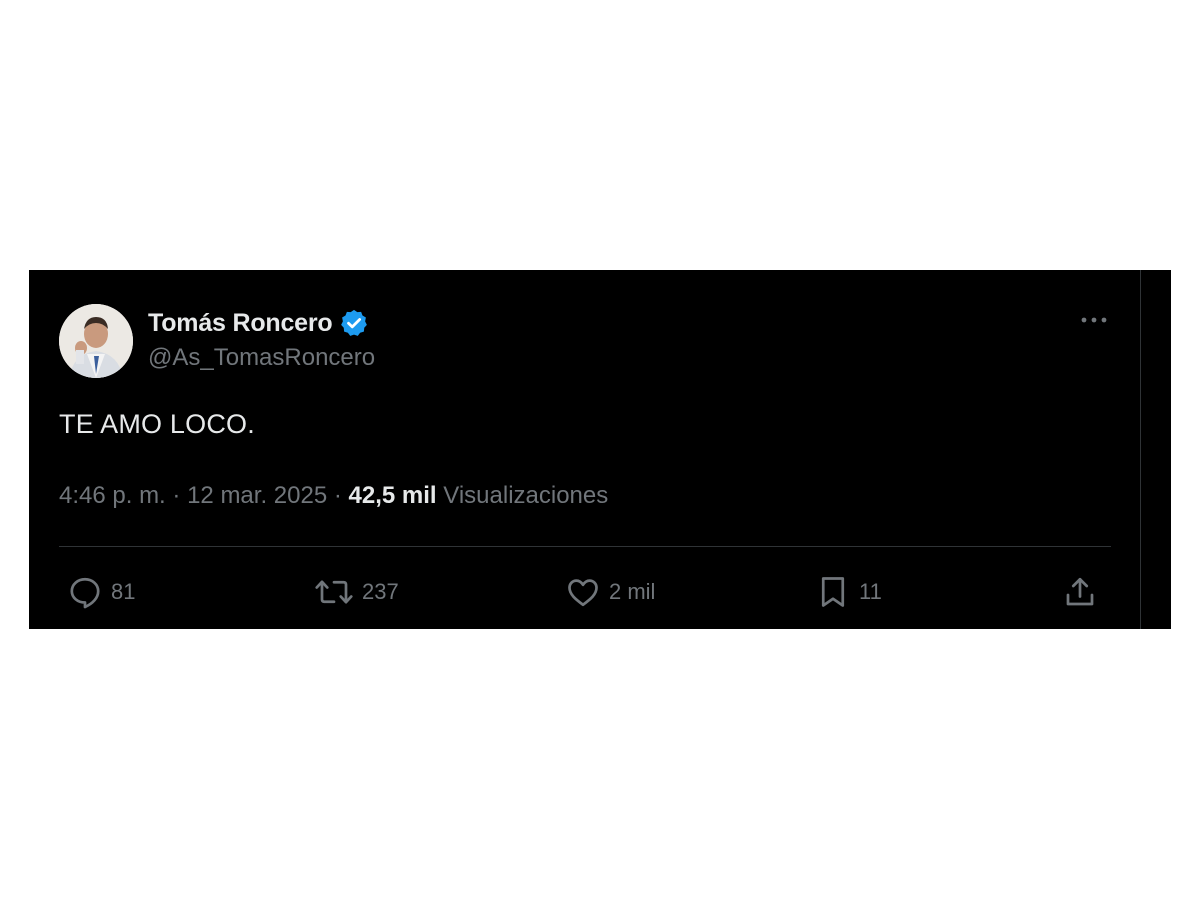 This screenshot has width=1200, height=900. What do you see at coordinates (380, 591) in the screenshot?
I see `retweet-count: 237` at bounding box center [380, 591].